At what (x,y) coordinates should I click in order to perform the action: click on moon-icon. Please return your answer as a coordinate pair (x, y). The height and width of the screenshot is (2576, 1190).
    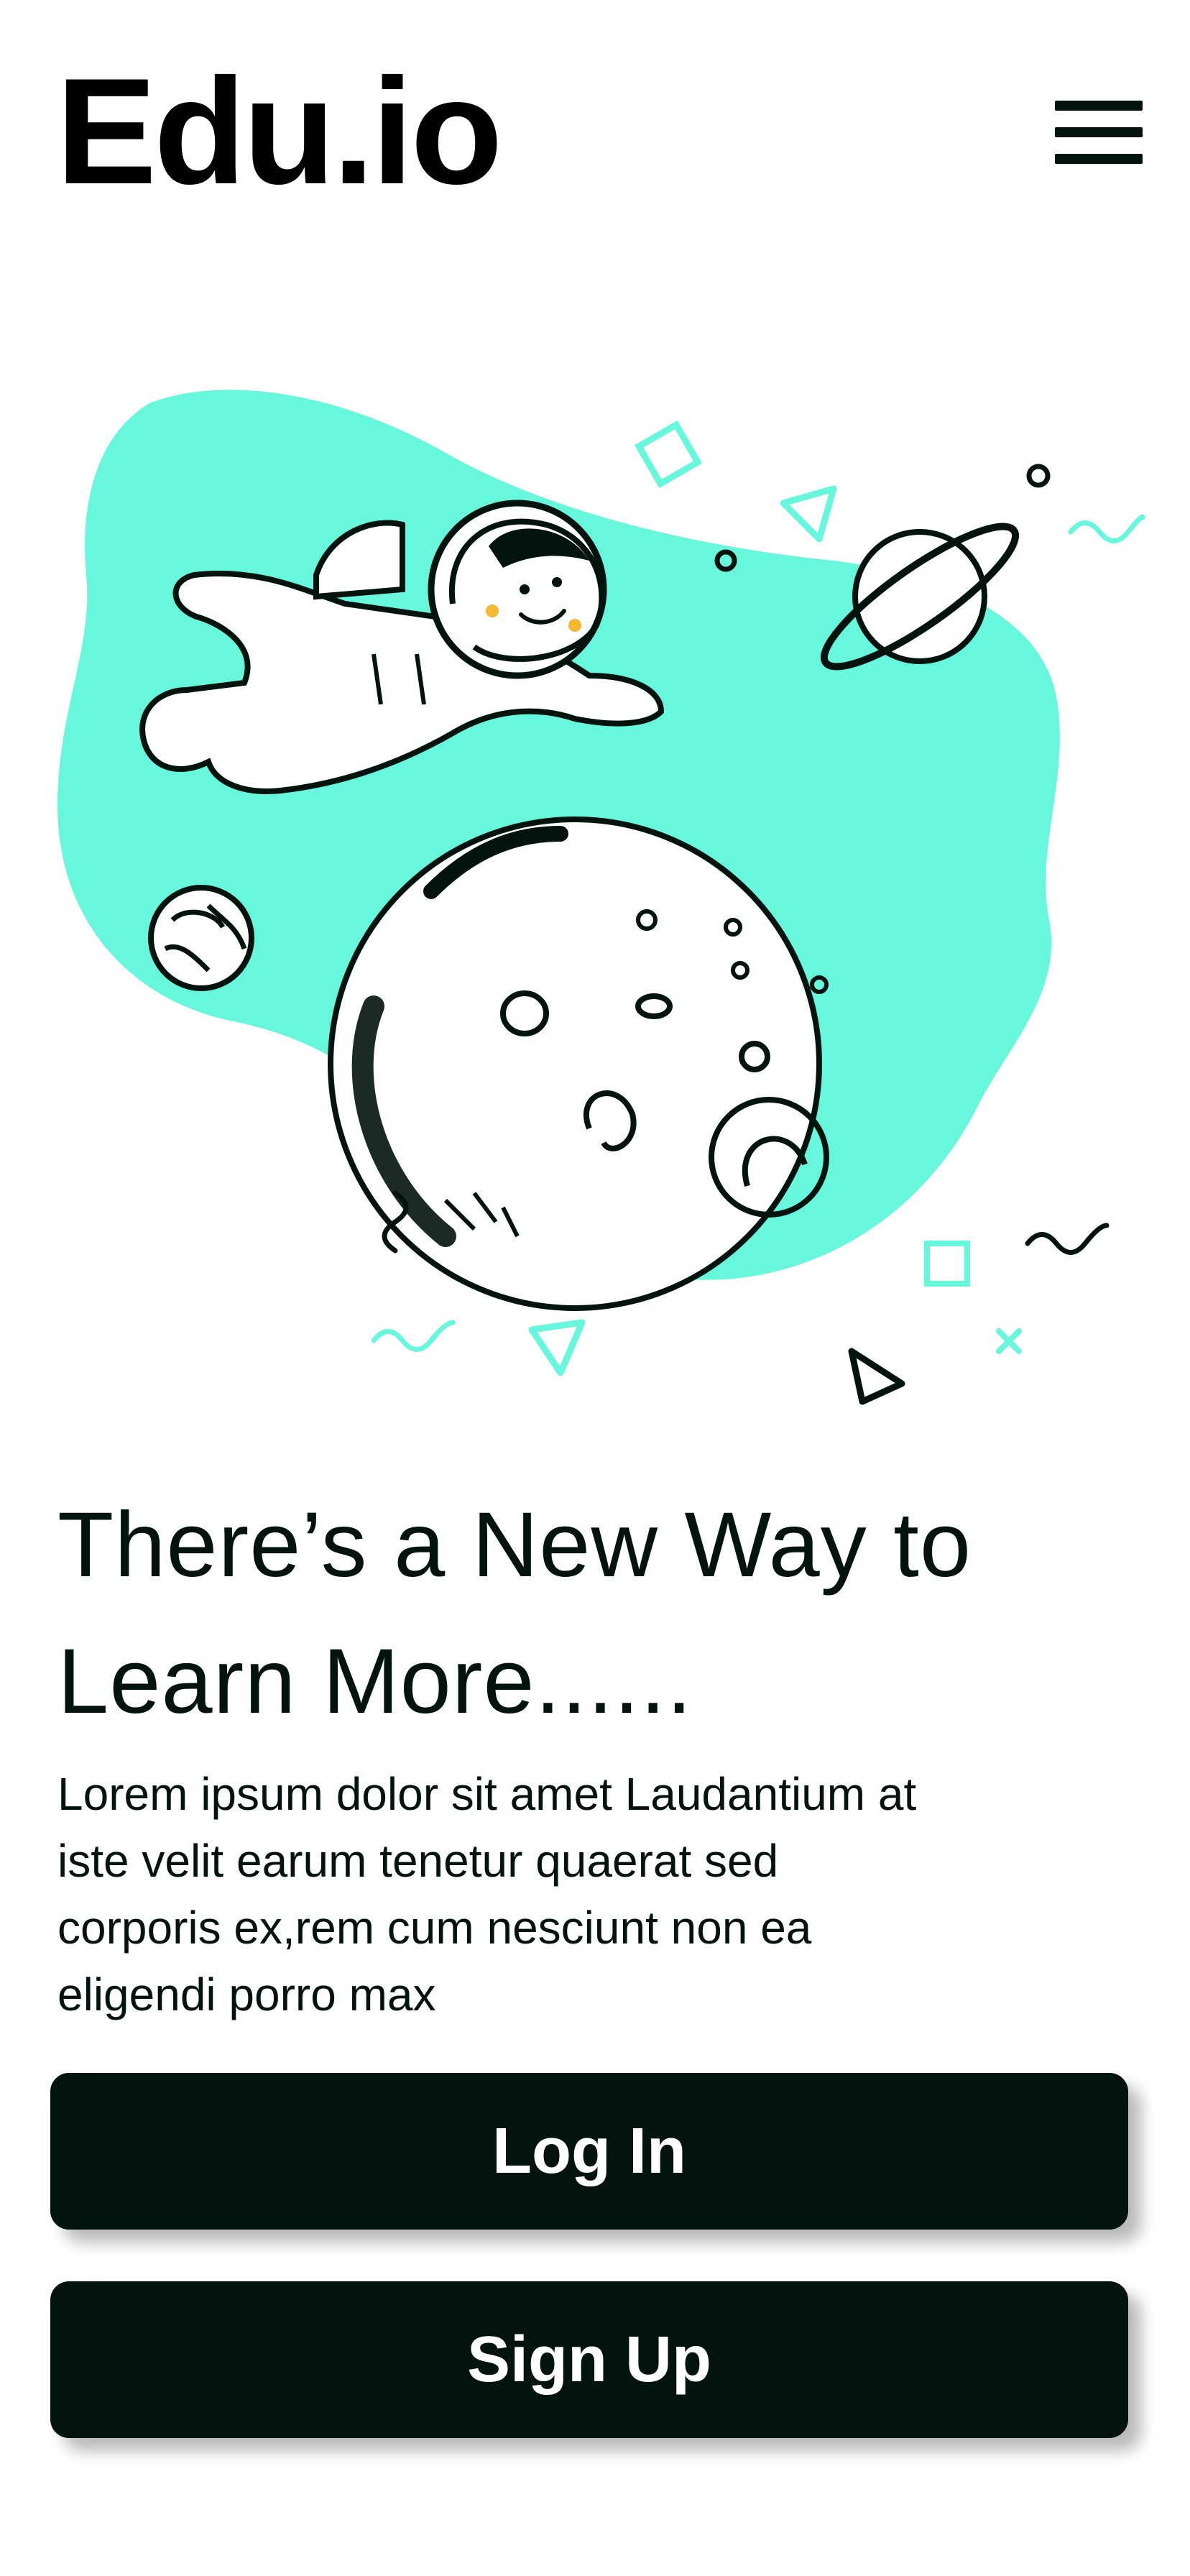
    Looking at the image, I should click on (578, 1063).